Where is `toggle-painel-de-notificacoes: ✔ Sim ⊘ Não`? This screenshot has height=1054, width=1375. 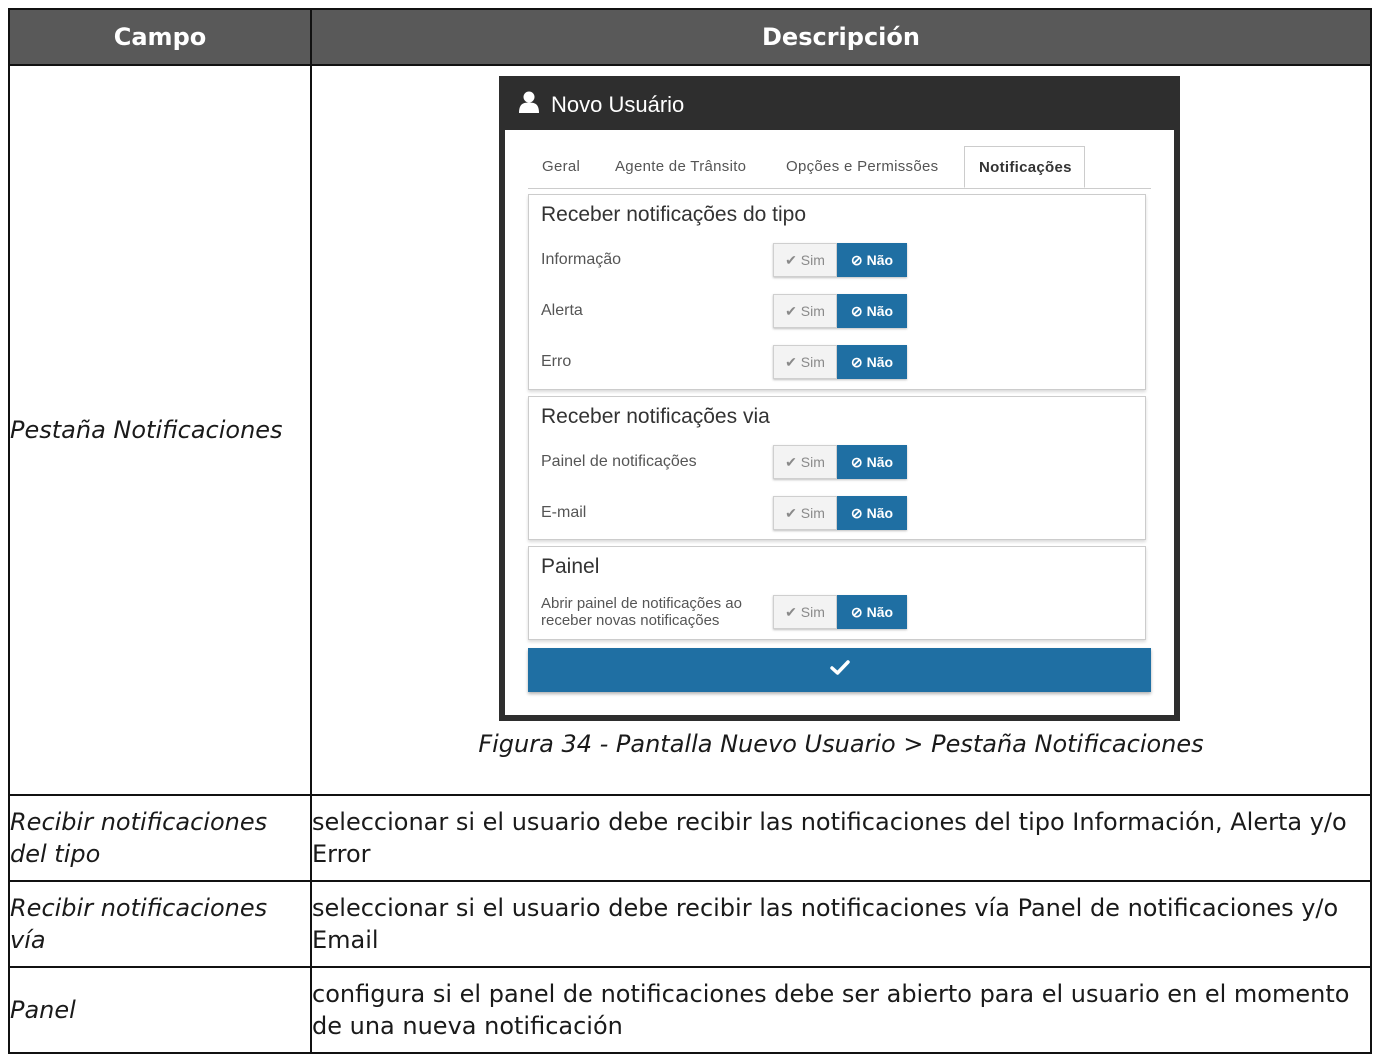
toggle-painel-de-notificacoes: ✔ Sim ⊘ Não is located at coordinates (840, 462).